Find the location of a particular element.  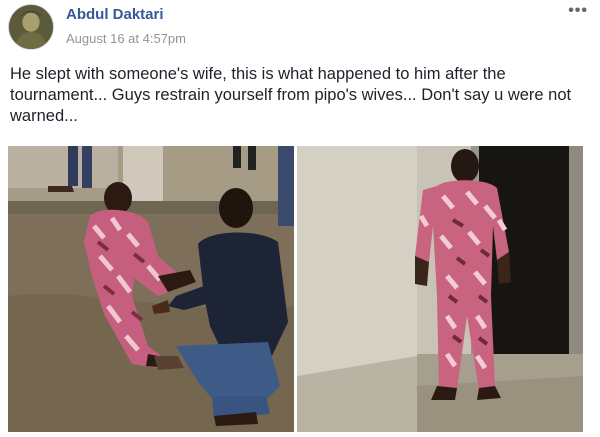

author-name: Abdul Daktari is located at coordinates (115, 14).